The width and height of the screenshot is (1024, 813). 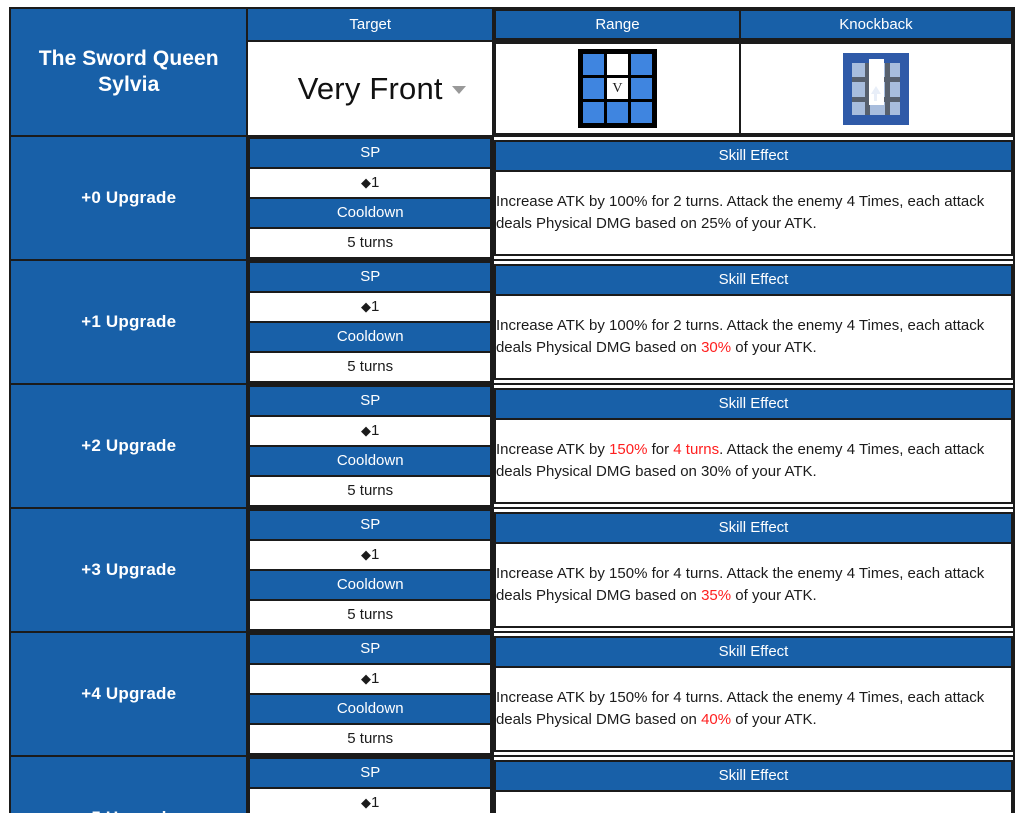 I want to click on chevron-down-icon, so click(x=458, y=89).